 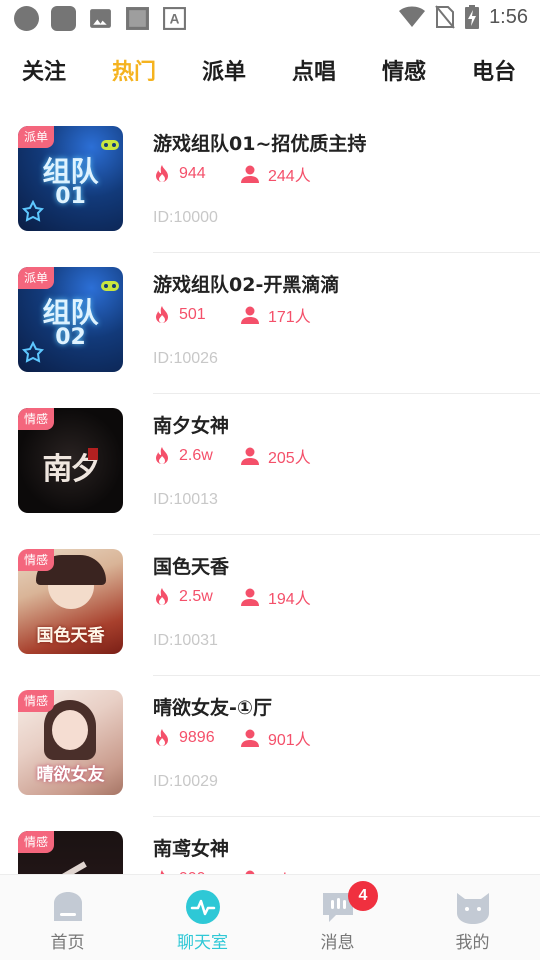 What do you see at coordinates (70, 319) in the screenshot?
I see `room-cover: 组队 02 派单` at bounding box center [70, 319].